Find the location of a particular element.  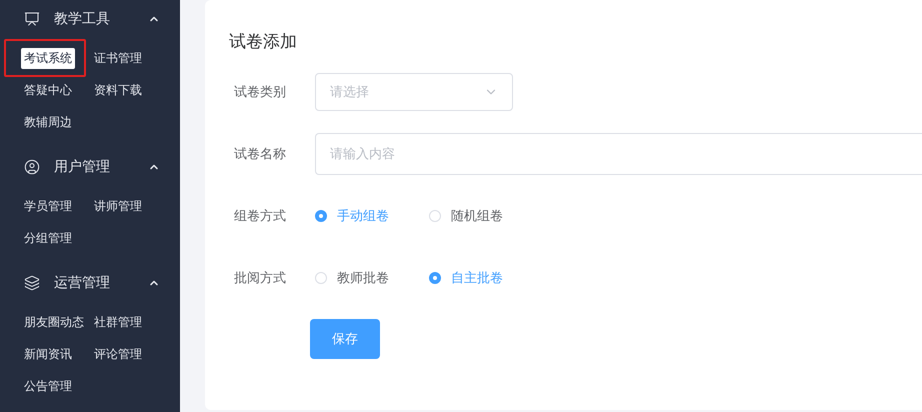

menu-item: 学员管理 is located at coordinates (48, 206).